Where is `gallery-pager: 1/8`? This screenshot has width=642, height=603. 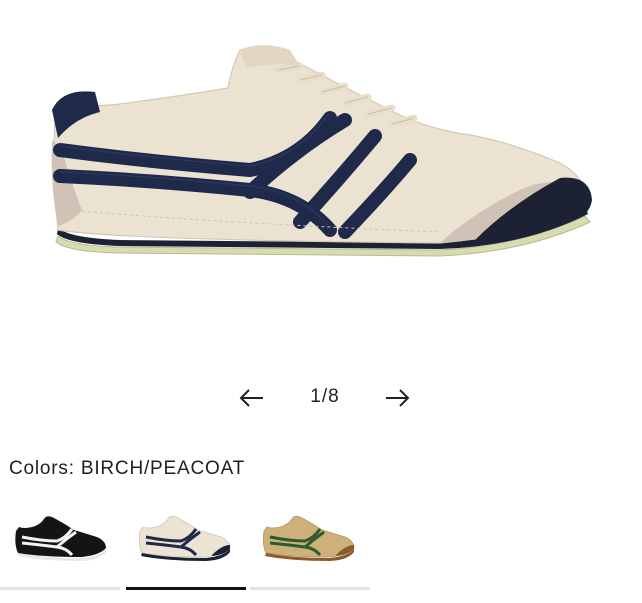
gallery-pager: 1/8 is located at coordinates (321, 398).